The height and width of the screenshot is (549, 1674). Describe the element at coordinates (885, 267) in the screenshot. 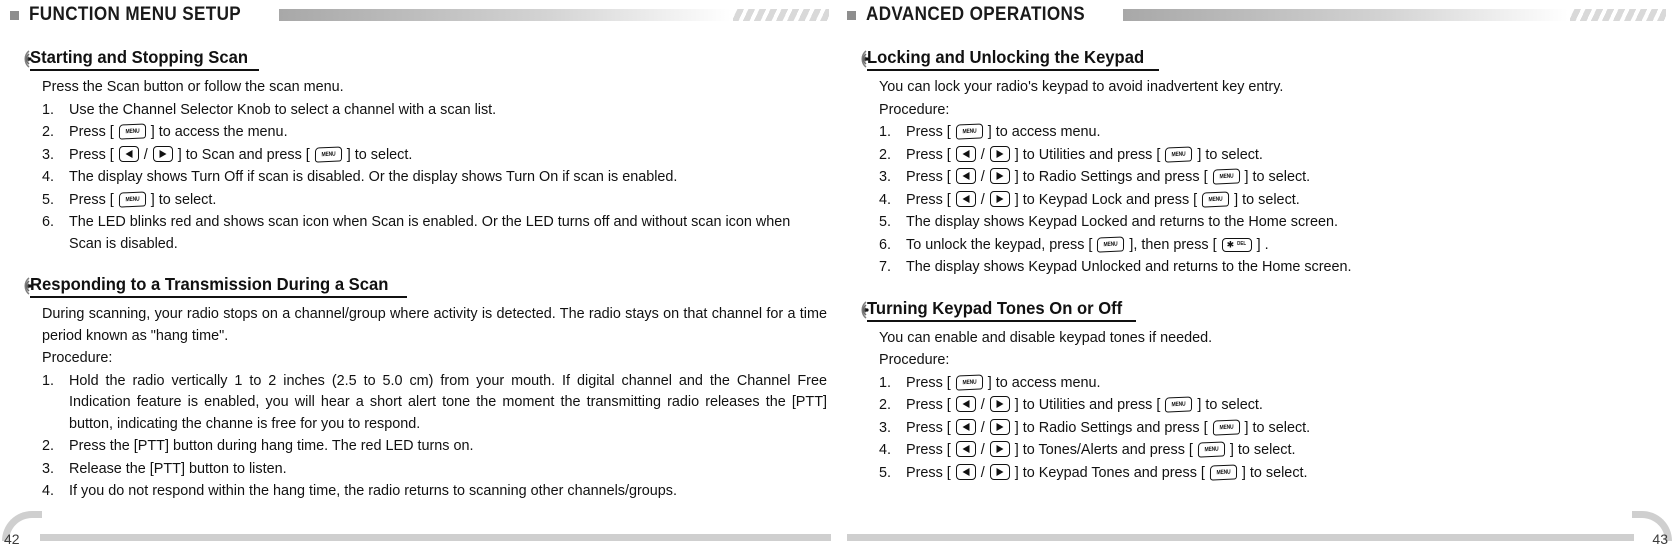

I see `step-number: 7.` at that location.